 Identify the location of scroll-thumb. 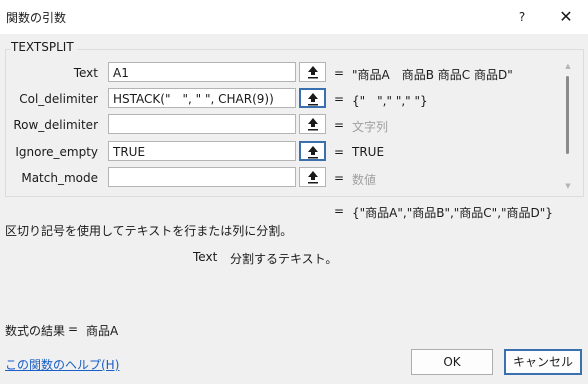
(567, 115).